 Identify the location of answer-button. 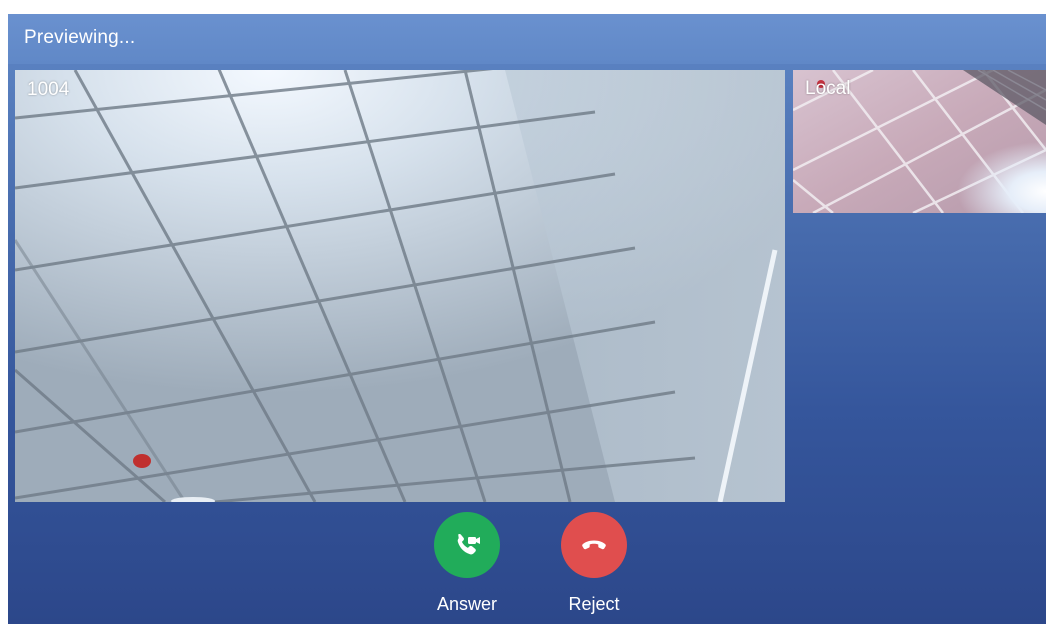
(467, 545).